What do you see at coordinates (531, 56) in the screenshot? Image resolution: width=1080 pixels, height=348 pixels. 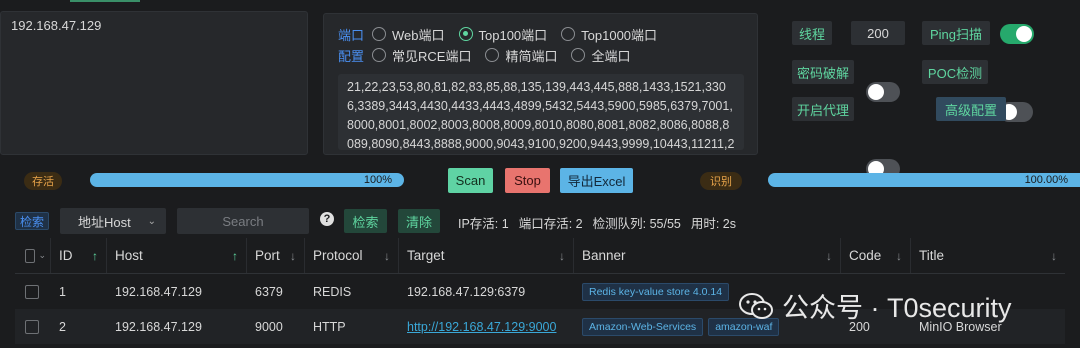 I see `radio-label: 精简端口` at bounding box center [531, 56].